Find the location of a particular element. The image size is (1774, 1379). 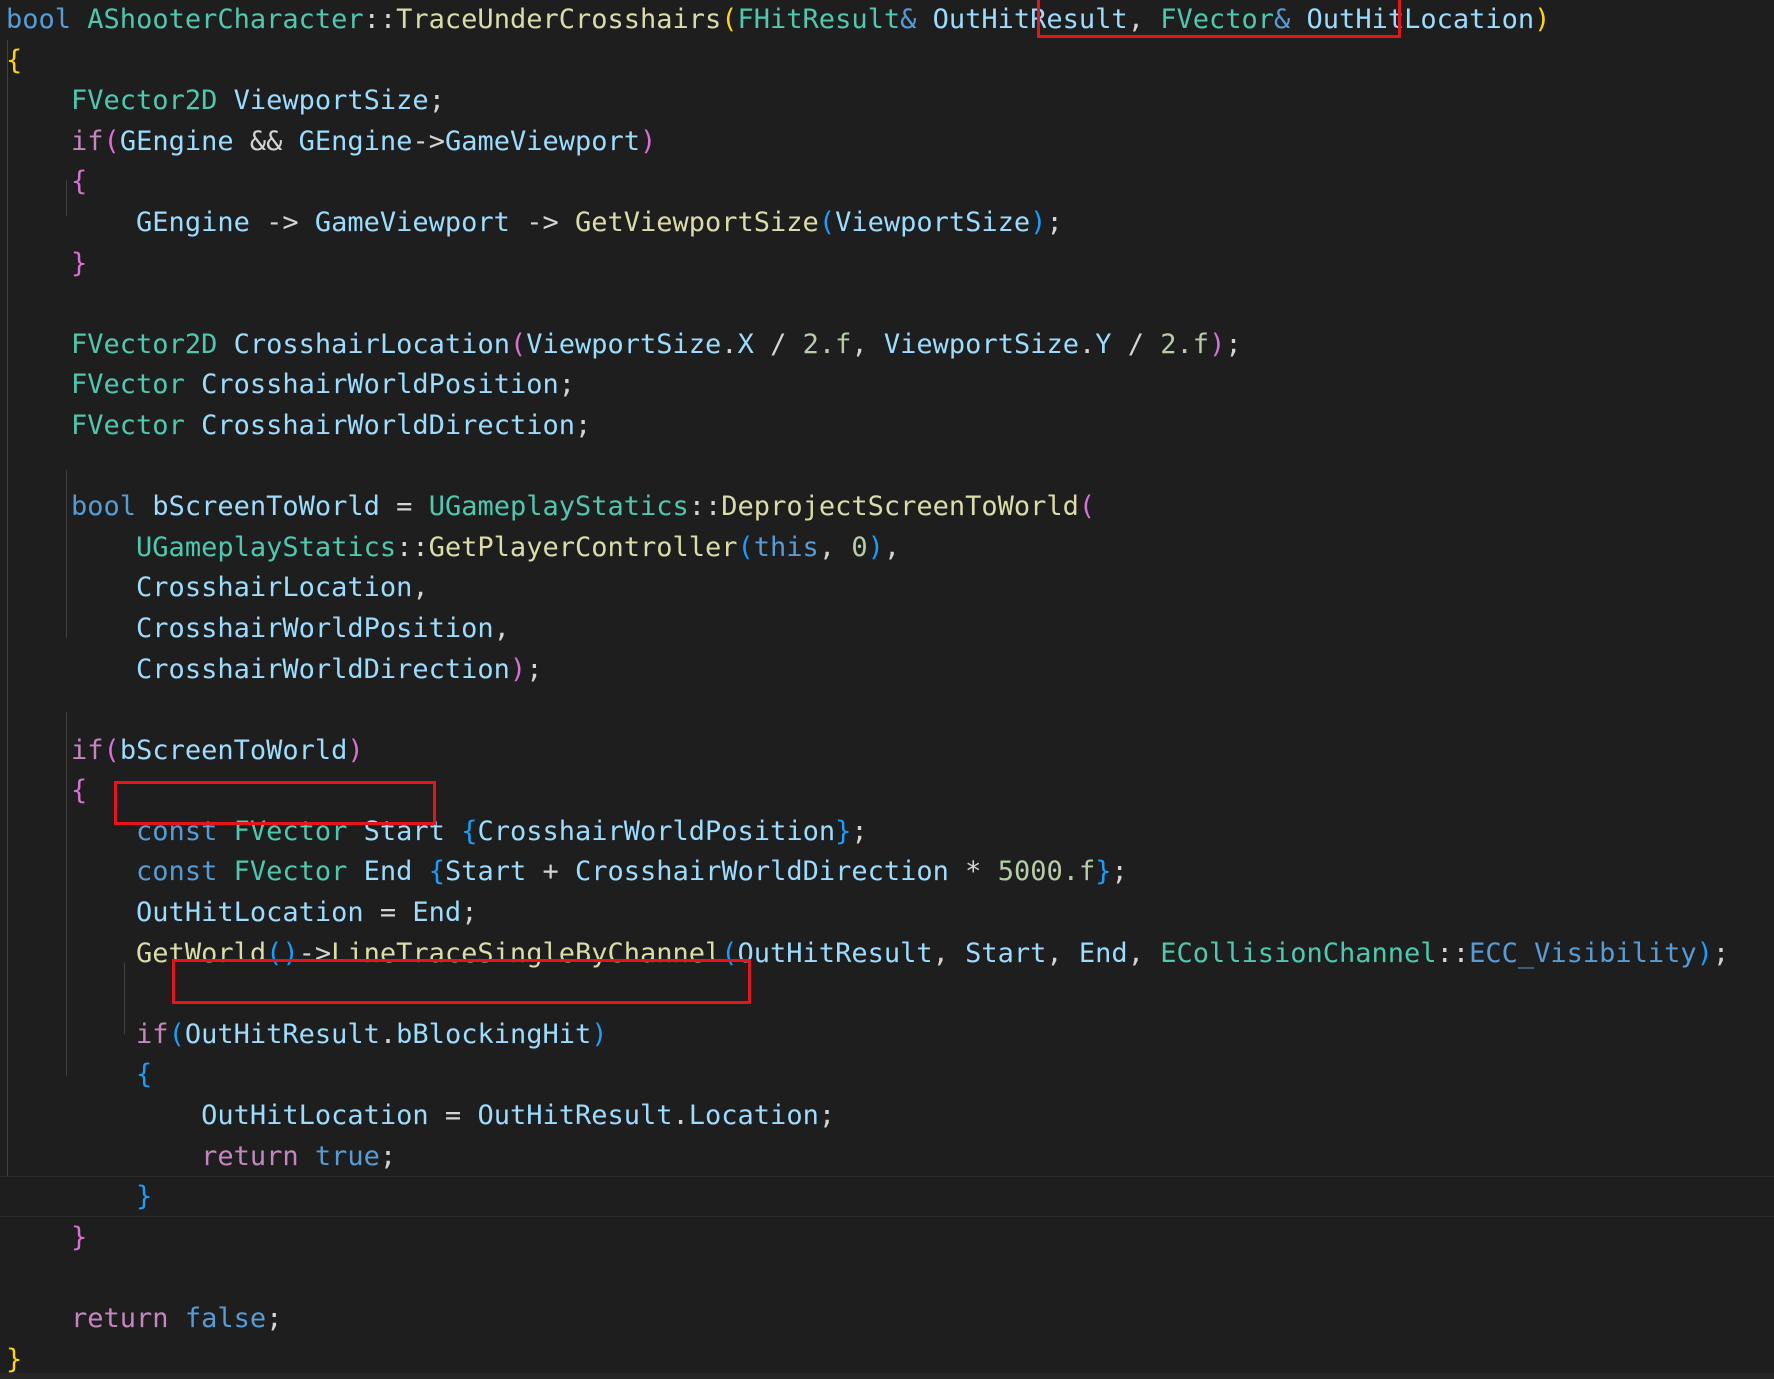

code-line: return true; is located at coordinates (890, 1157).